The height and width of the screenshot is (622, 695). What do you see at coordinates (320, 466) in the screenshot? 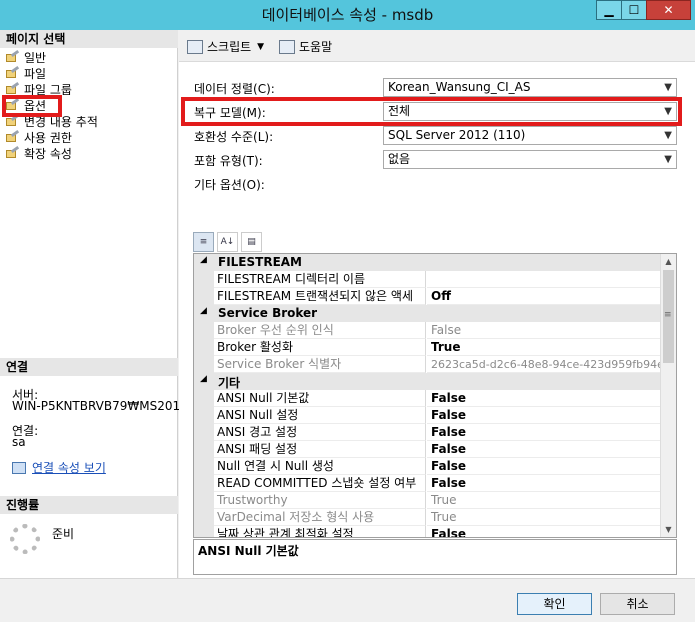
I see `property-name: Null 연결 시 Null 생성` at bounding box center [320, 466].